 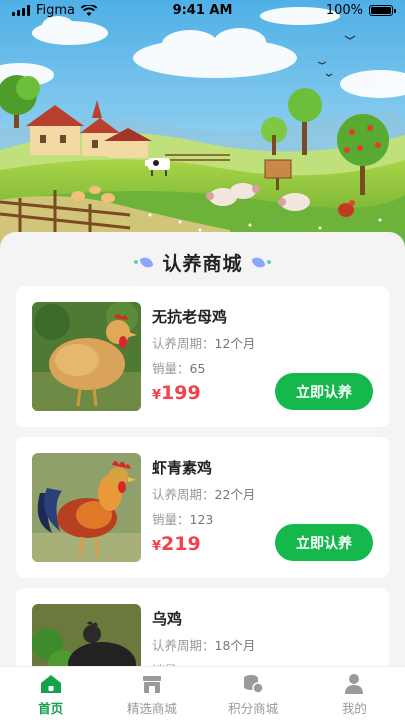 I want to click on decor-right-icon, so click(x=260, y=262).